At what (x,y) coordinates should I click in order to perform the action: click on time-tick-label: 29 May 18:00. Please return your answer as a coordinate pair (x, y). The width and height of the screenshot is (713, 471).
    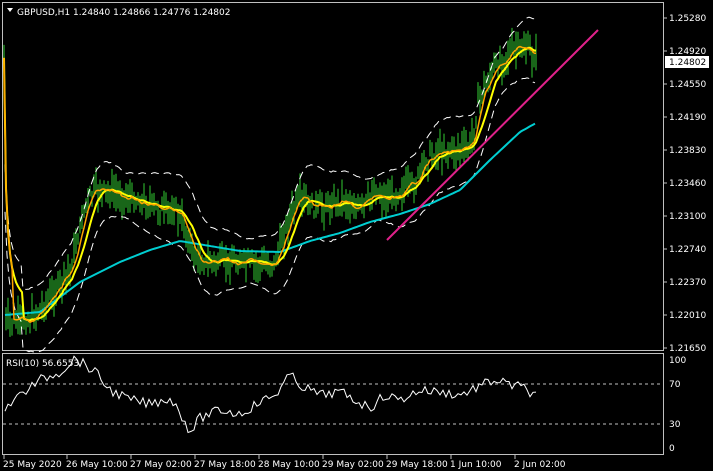
    Looking at the image, I should click on (417, 465).